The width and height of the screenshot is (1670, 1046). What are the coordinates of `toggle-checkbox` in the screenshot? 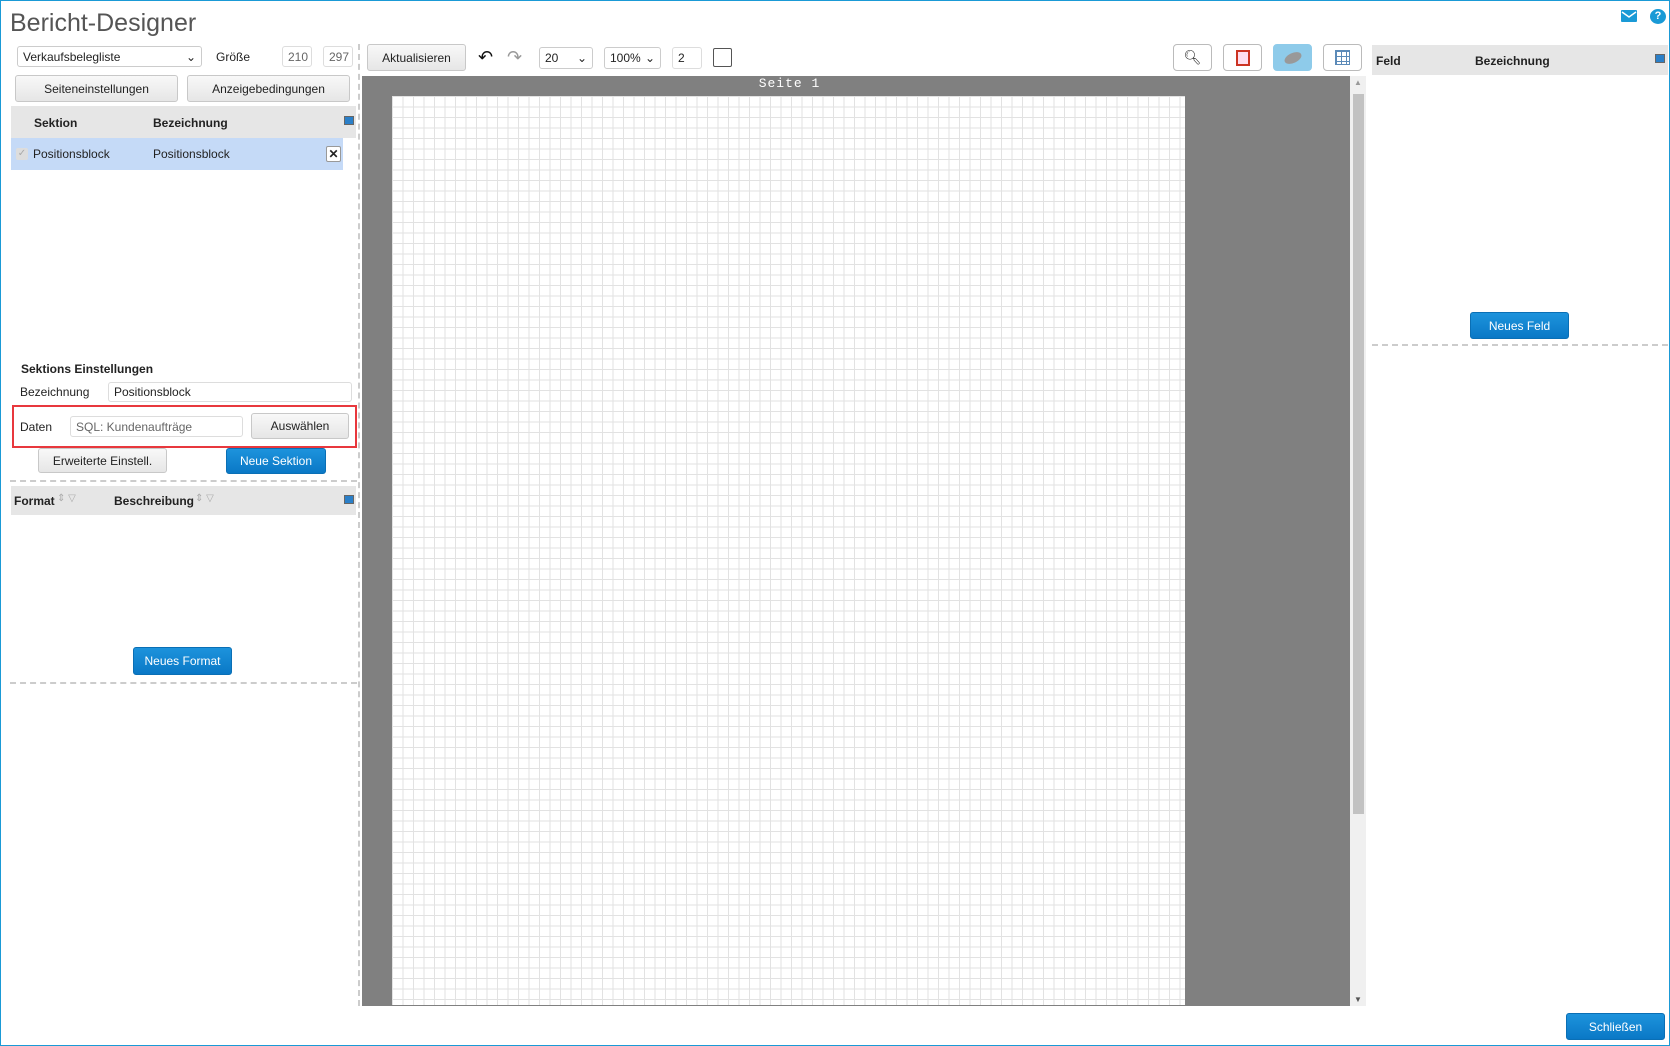 It's located at (722, 57).